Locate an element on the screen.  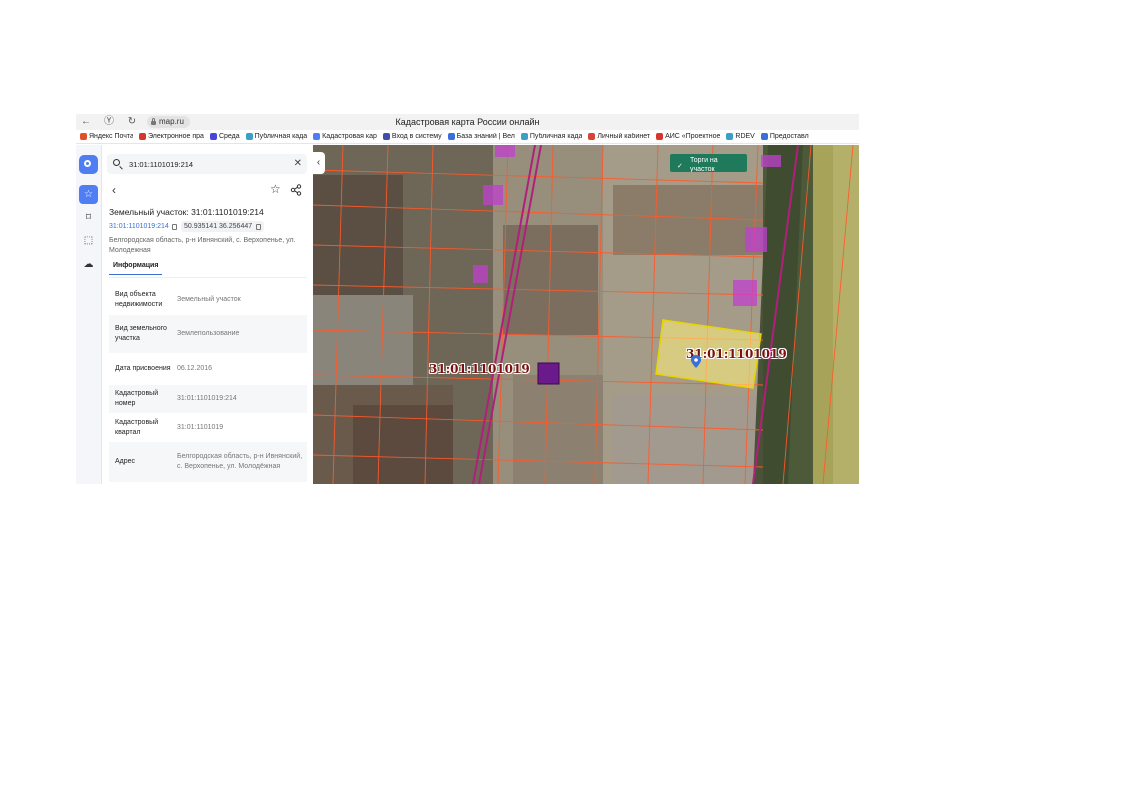
bookmark-item: Среда is located at coordinates (224, 136).